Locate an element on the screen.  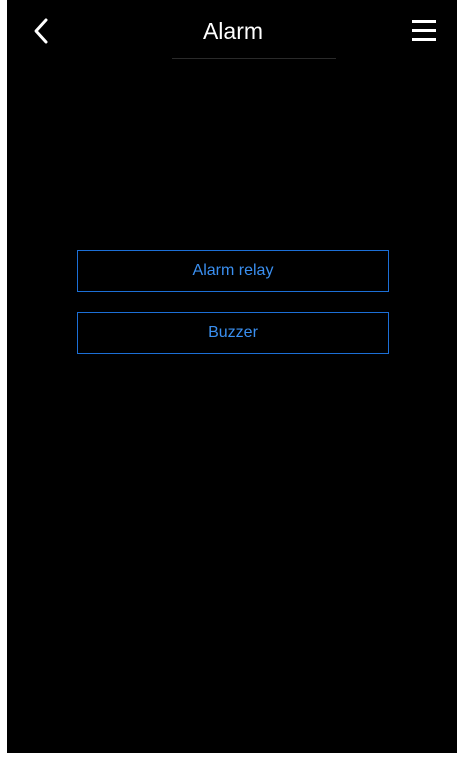
menu-button is located at coordinates (425, 31).